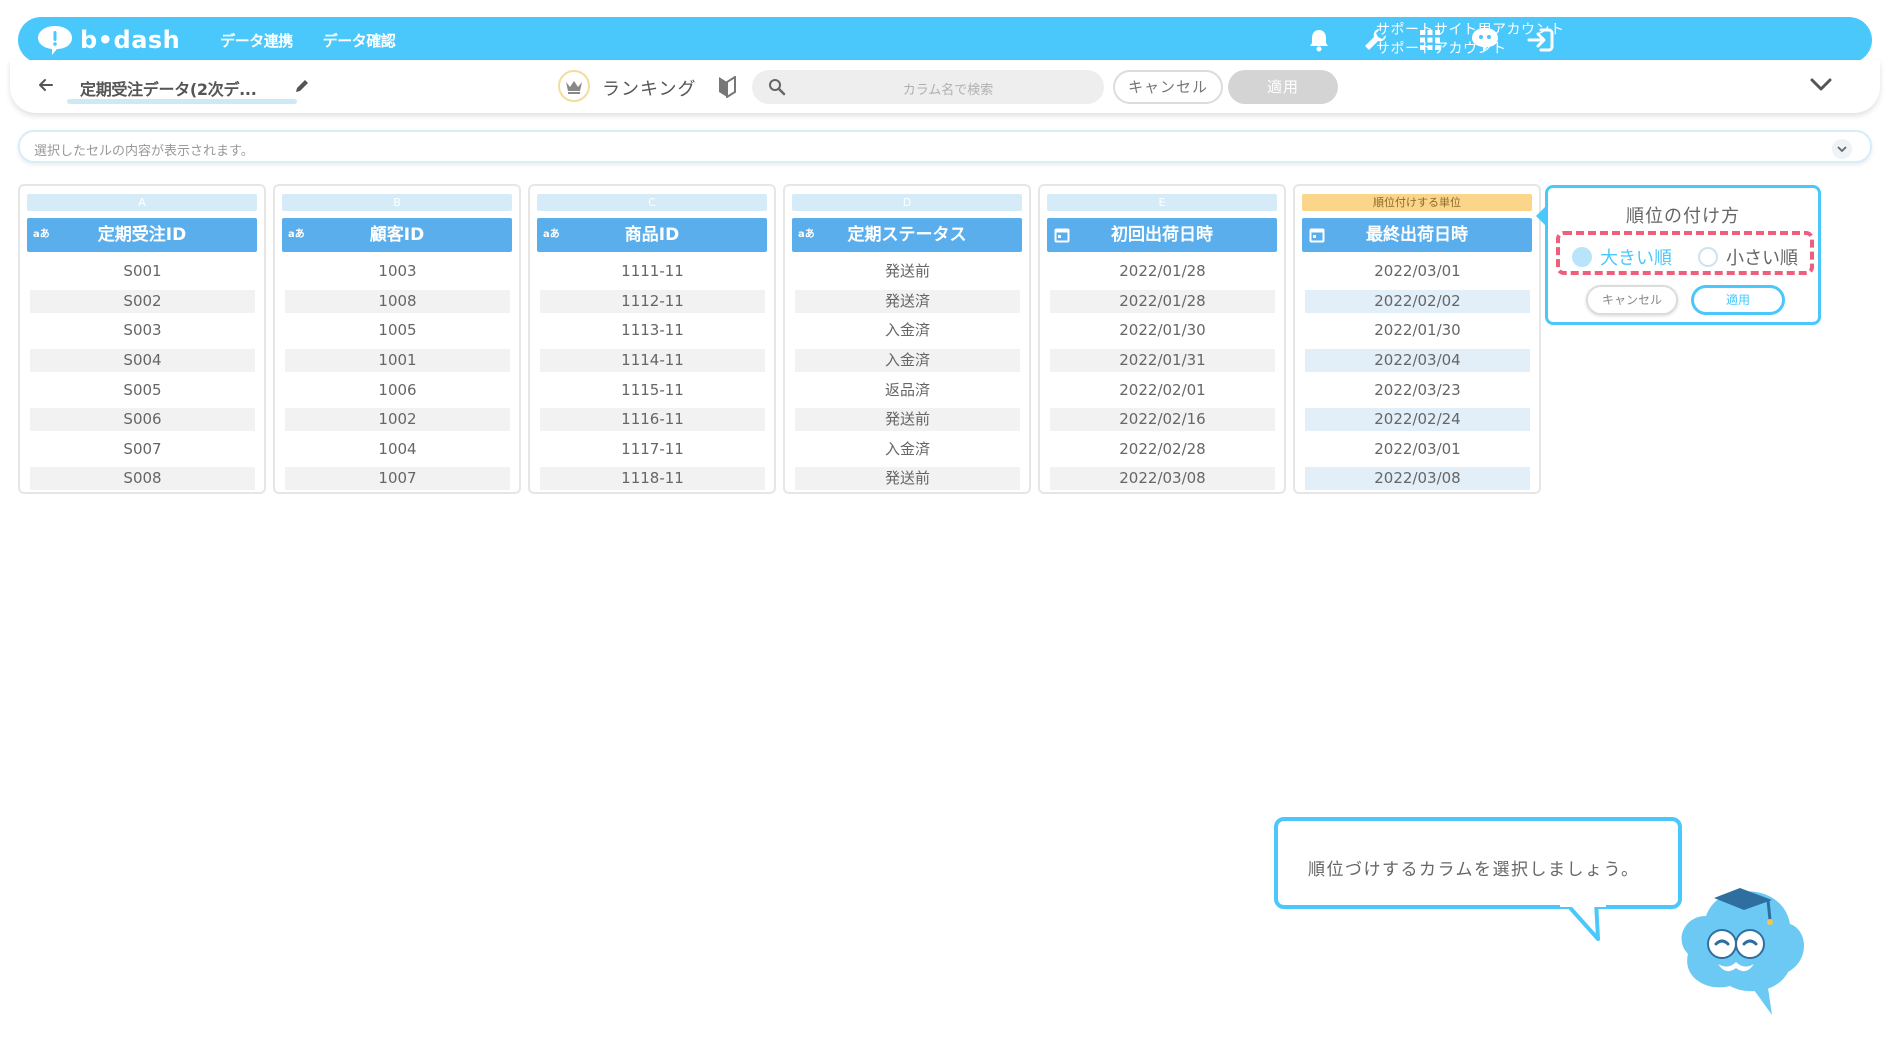 This screenshot has height=1063, width=1890. Describe the element at coordinates (142, 390) in the screenshot. I see `table-cell: S005` at that location.